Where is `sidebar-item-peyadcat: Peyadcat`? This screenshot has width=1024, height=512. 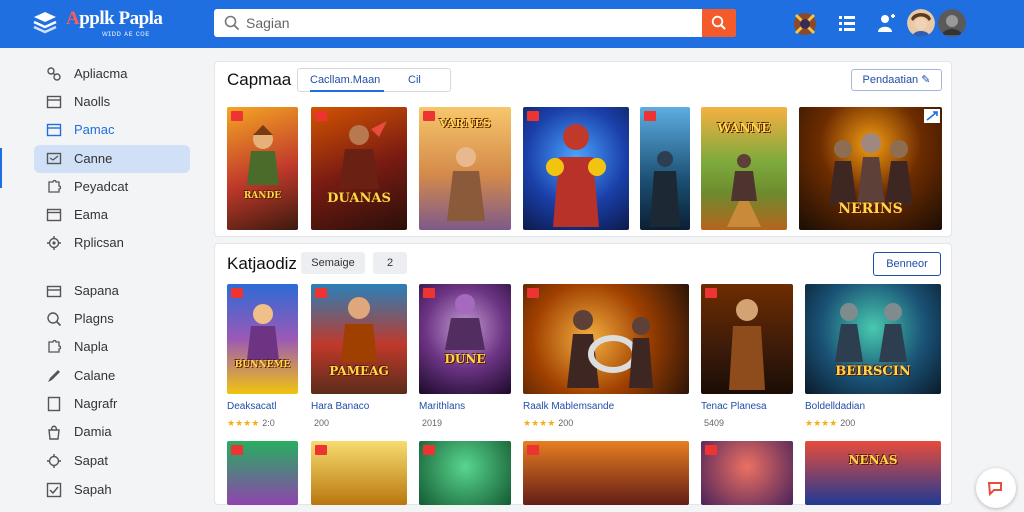
sidebar-item-peyadcat: Peyadcat is located at coordinates (112, 187).